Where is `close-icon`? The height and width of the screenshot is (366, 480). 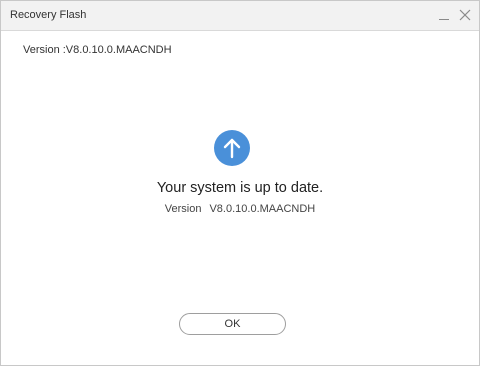 close-icon is located at coordinates (465, 15).